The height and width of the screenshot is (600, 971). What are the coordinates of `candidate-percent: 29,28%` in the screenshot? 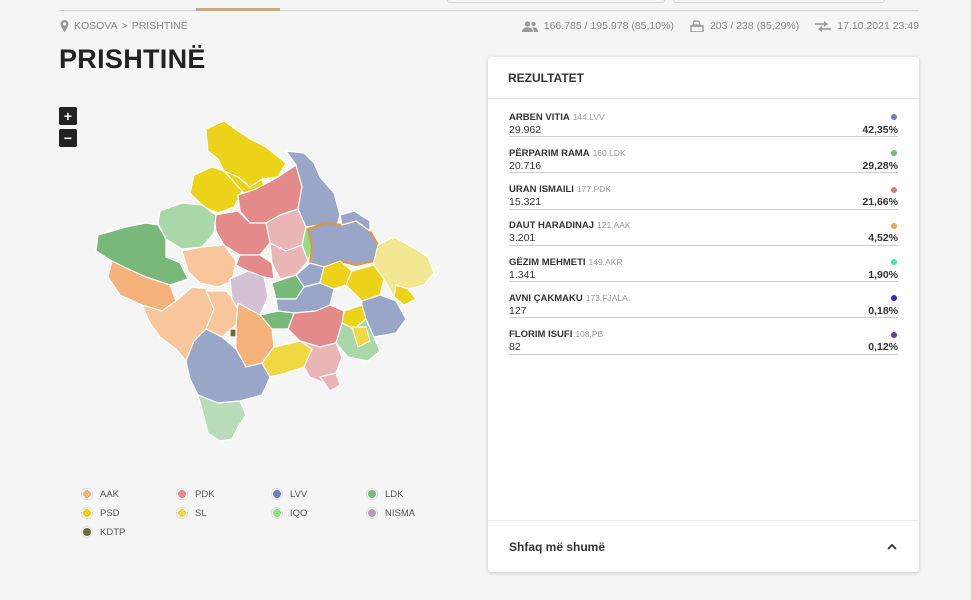 It's located at (880, 165).